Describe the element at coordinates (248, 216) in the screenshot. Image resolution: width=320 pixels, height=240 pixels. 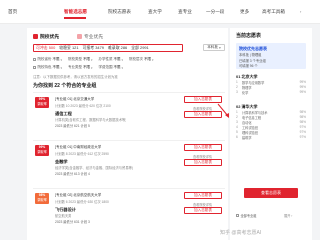
I see `select-all-label: 全部专业组` at that location.